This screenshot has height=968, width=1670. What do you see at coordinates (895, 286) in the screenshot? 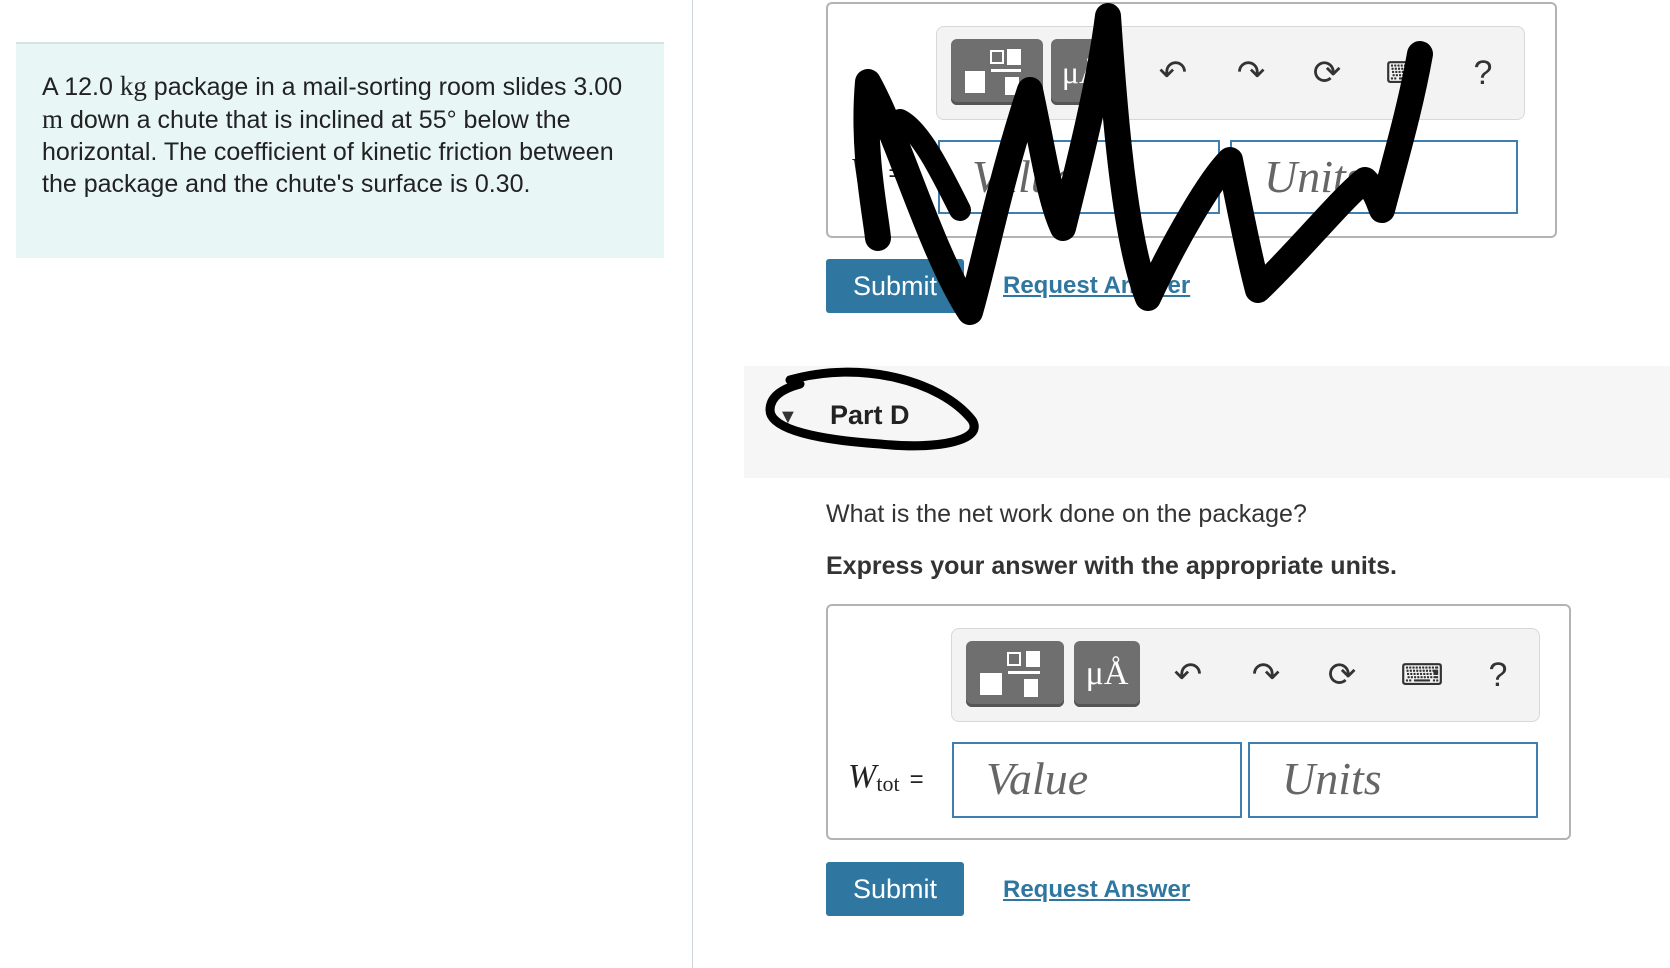
I see `partc-submit-button: Submit` at bounding box center [895, 286].